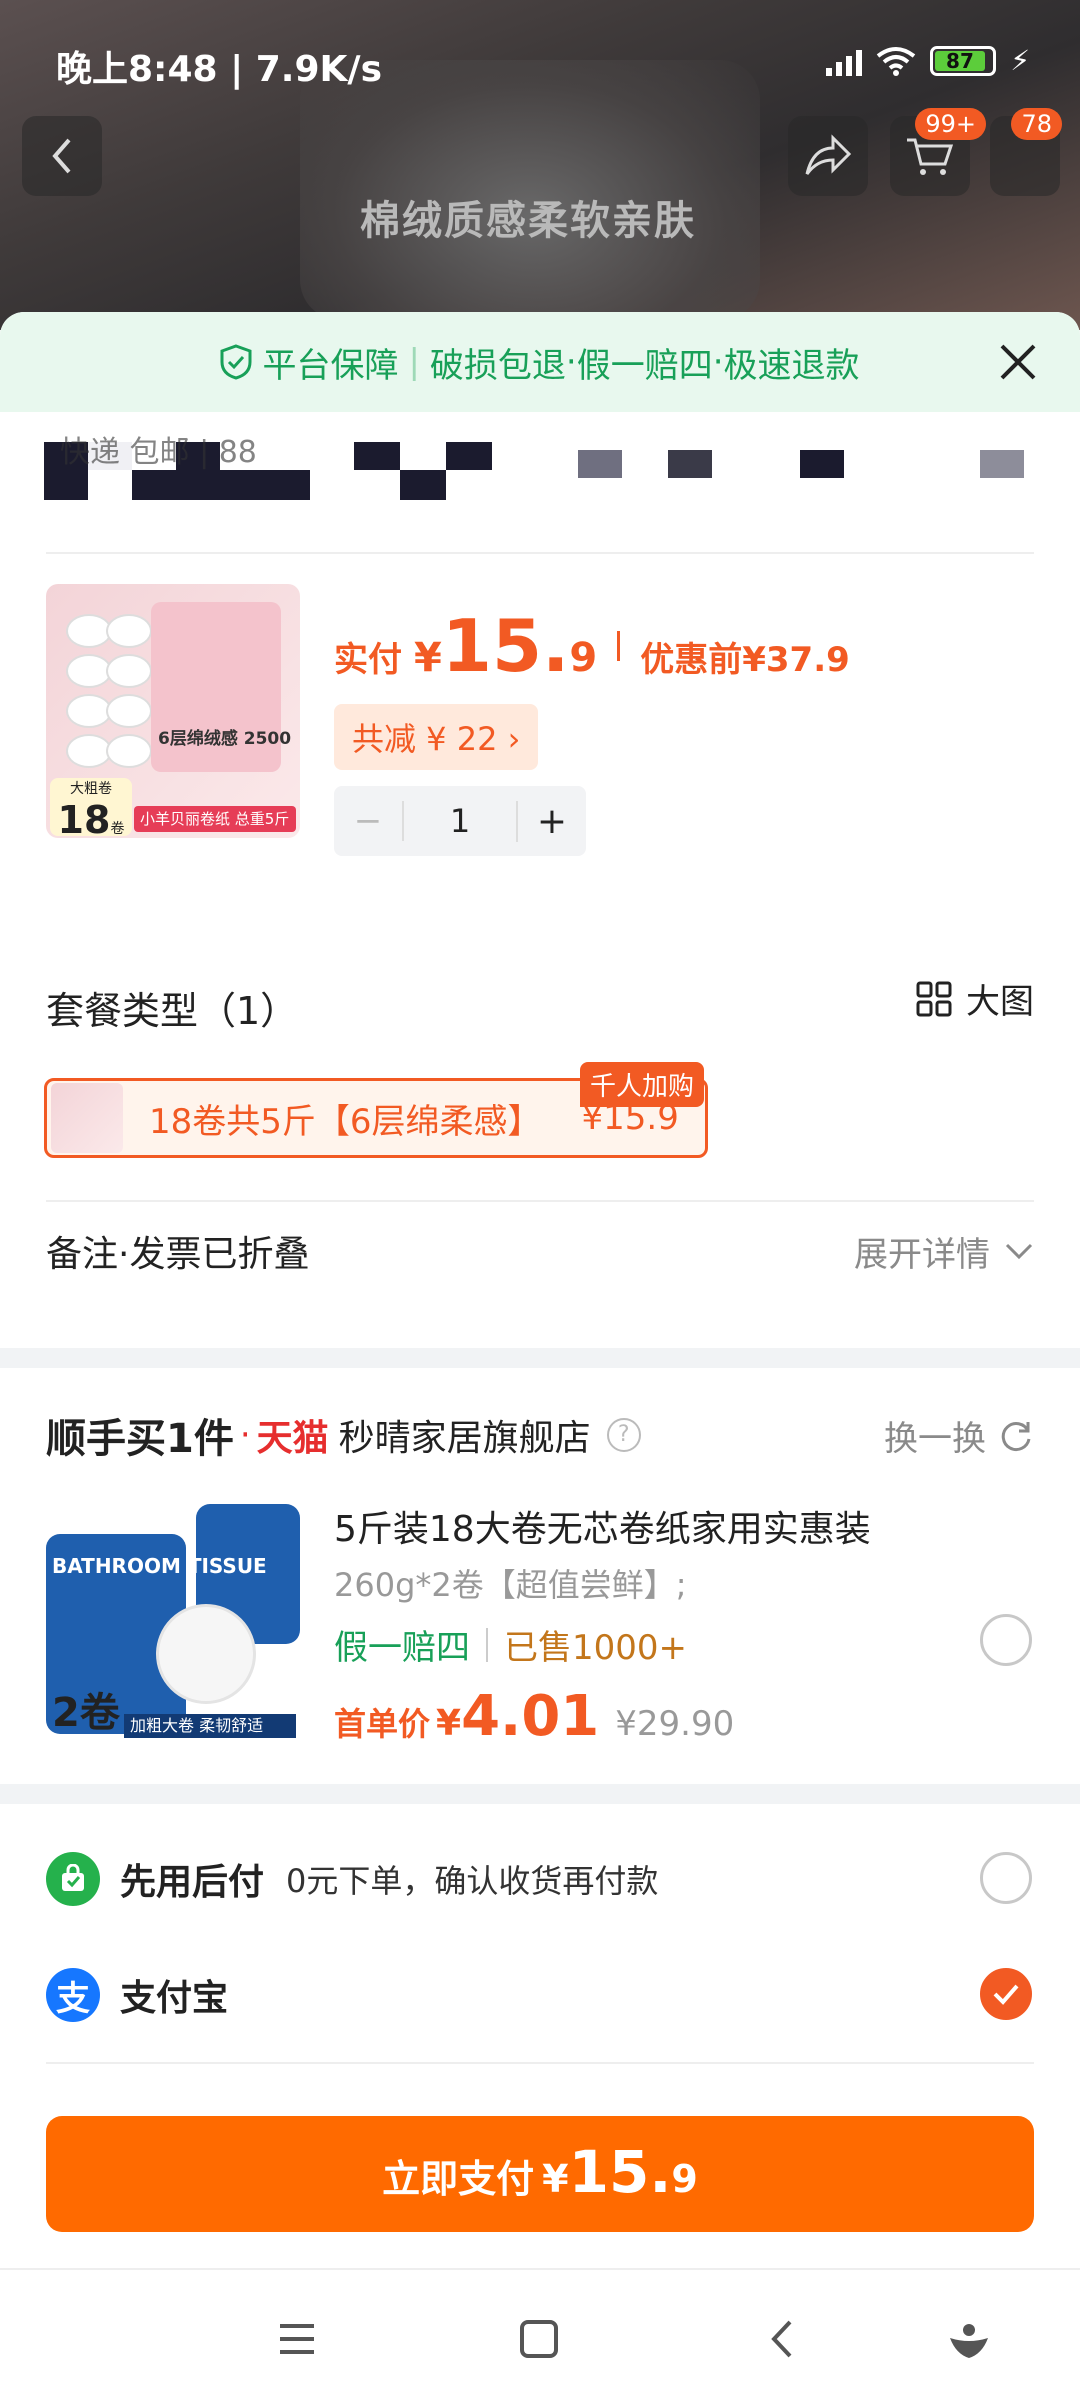  Describe the element at coordinates (159, 1566) in the screenshot. I see `recommend-image-text: BATHROOM TISSUE` at that location.